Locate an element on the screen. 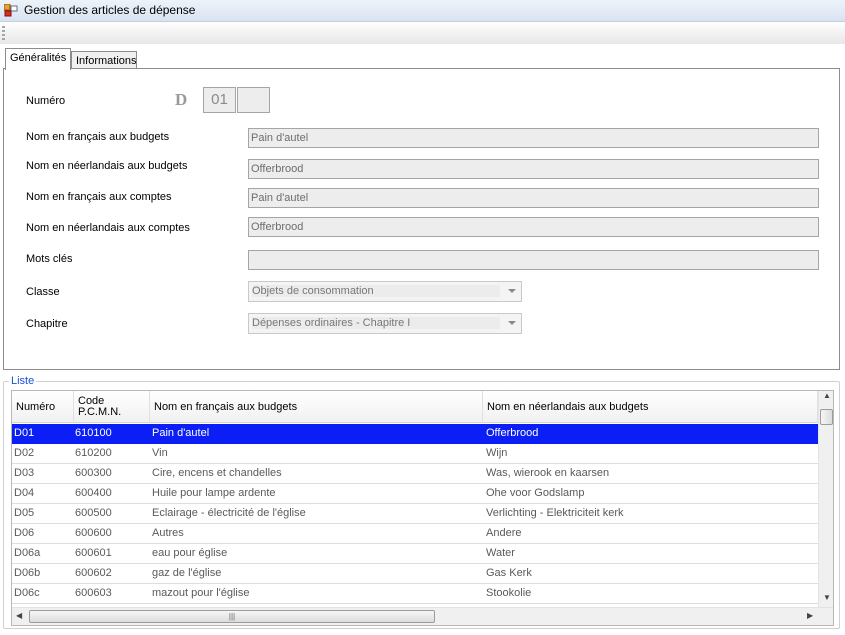 The image size is (845, 635). horizontal-scrollbar: ◀ ||| ▶ is located at coordinates (422, 616).